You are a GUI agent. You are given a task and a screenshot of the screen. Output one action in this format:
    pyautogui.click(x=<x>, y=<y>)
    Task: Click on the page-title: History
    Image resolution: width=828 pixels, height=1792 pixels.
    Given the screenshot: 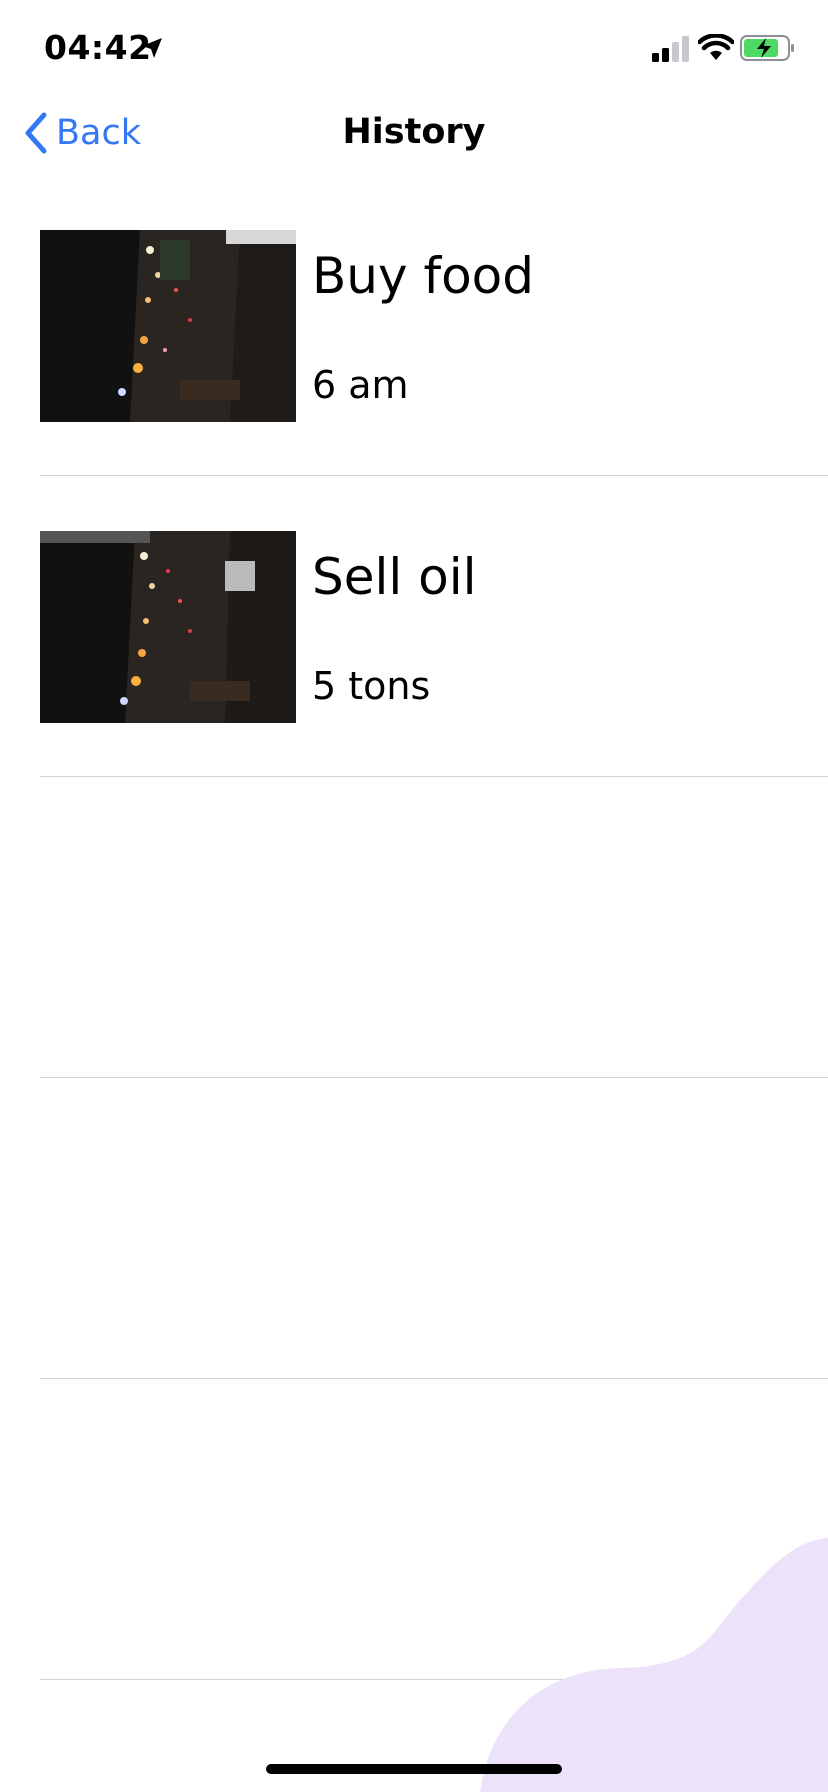 What is the action you would take?
    pyautogui.click(x=414, y=132)
    